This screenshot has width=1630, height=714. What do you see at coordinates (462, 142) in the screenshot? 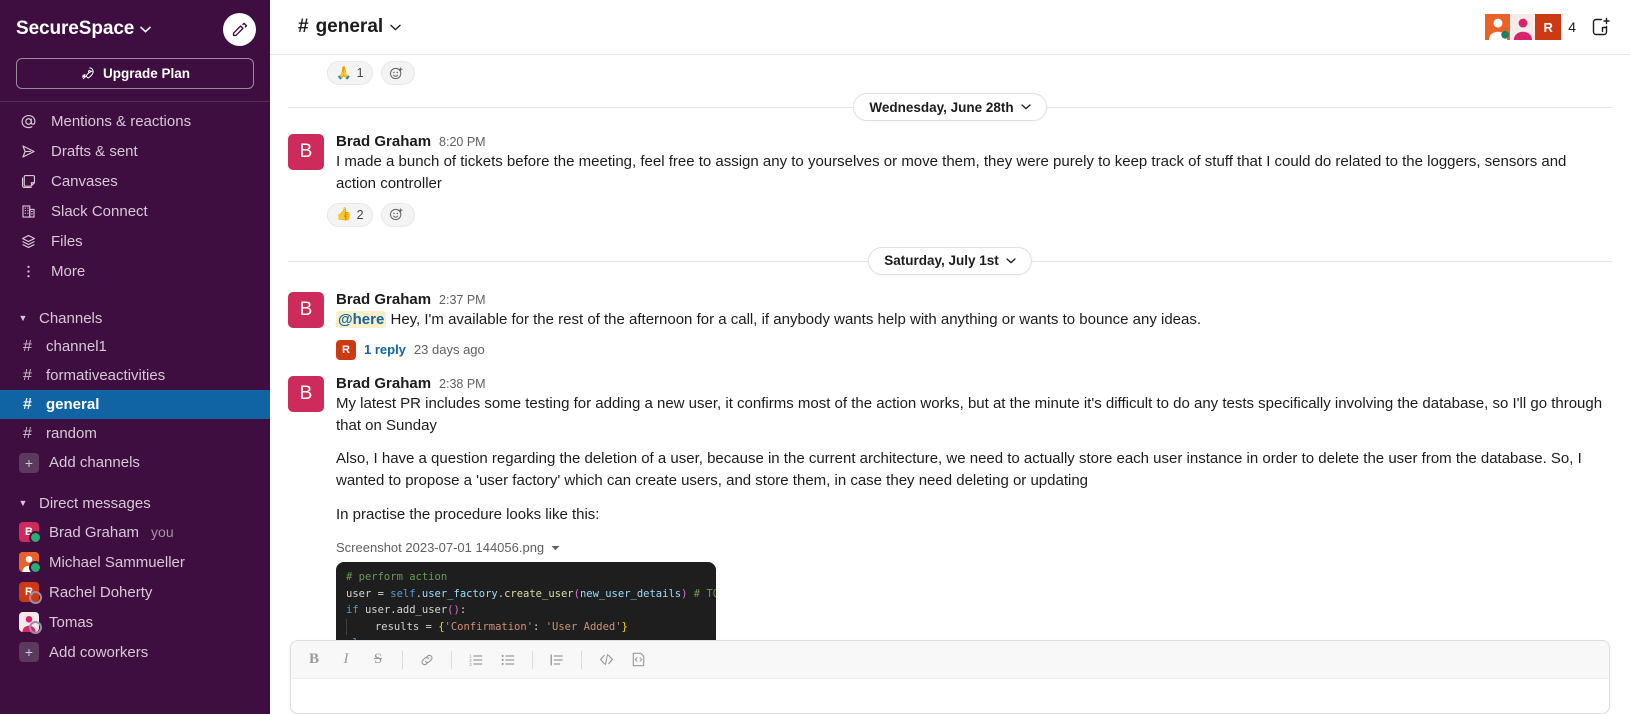
I see `message-timestamp: 8:20 PM` at bounding box center [462, 142].